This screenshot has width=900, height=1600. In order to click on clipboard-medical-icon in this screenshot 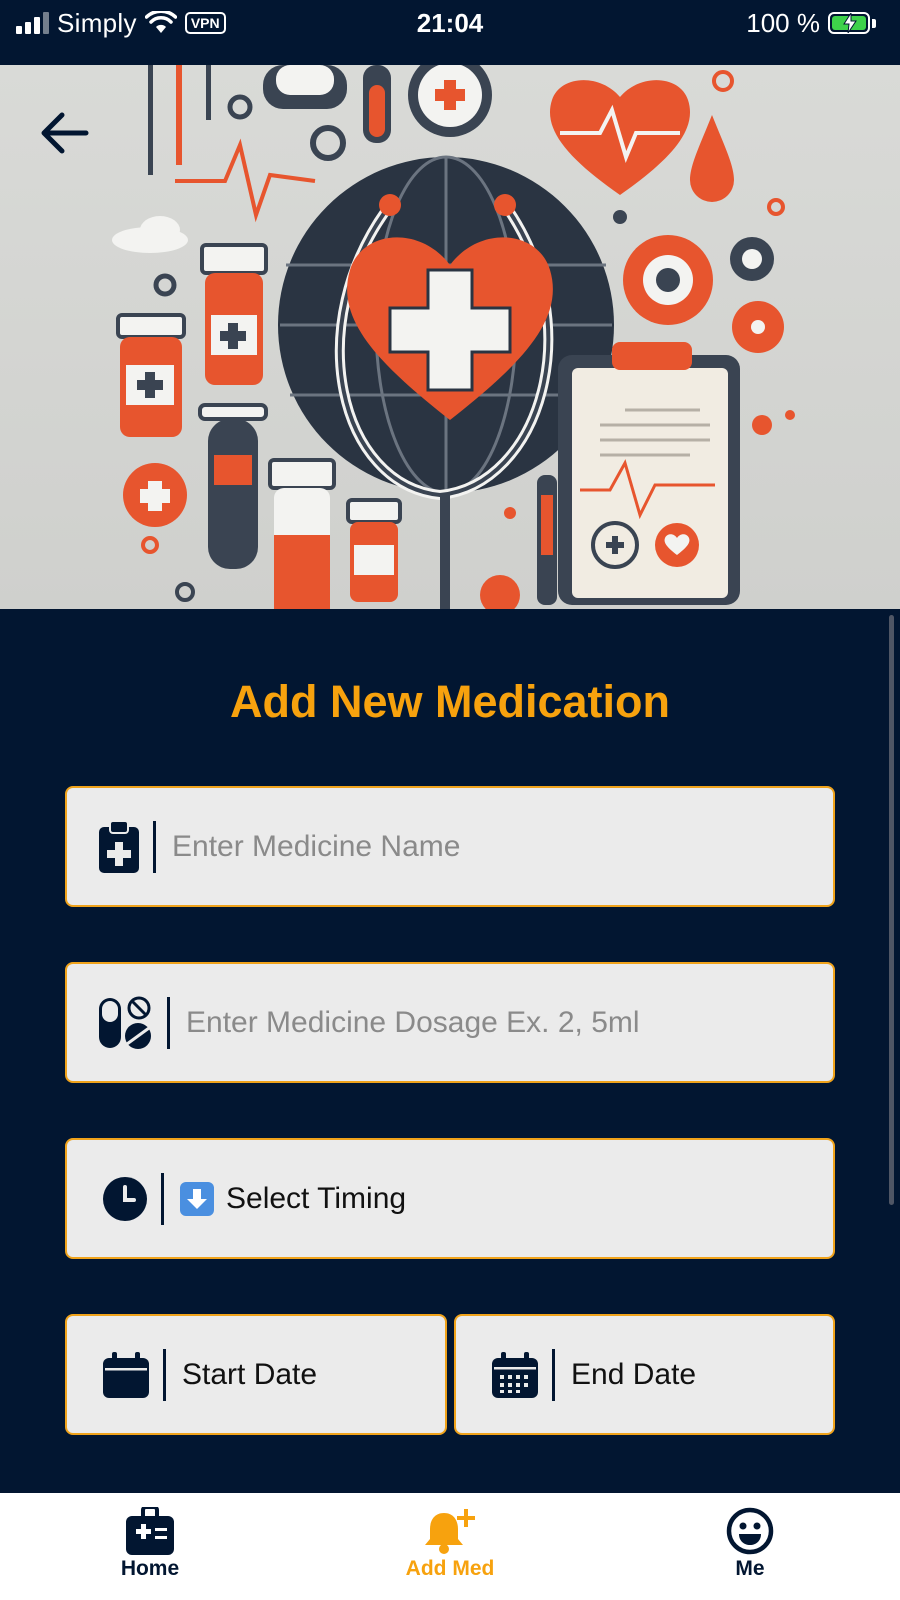, I will do `click(119, 846)`.